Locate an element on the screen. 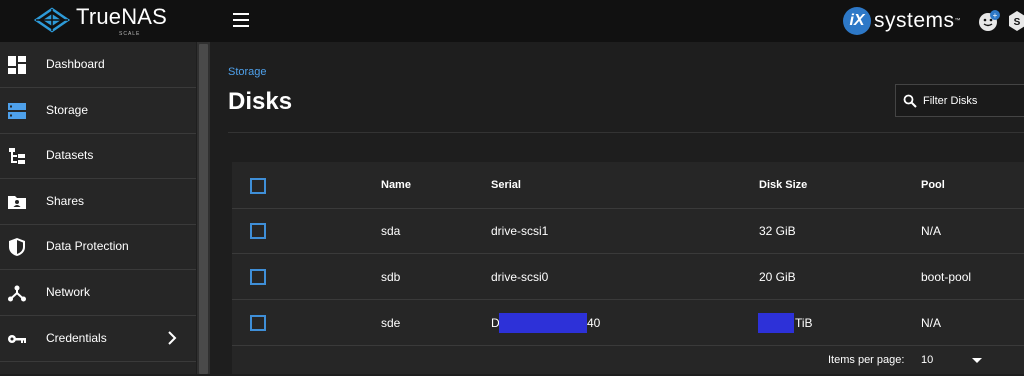  sidebar-item-label: Dashboard is located at coordinates (75, 64).